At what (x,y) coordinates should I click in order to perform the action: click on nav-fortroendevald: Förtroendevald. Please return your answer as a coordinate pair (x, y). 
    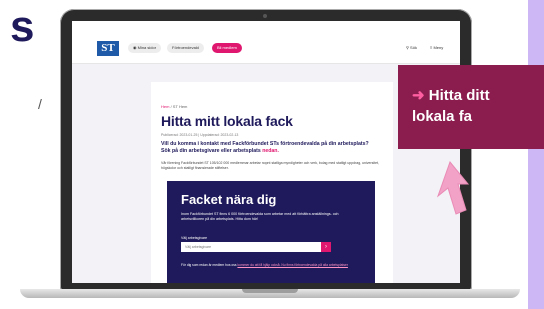
    Looking at the image, I should click on (185, 48).